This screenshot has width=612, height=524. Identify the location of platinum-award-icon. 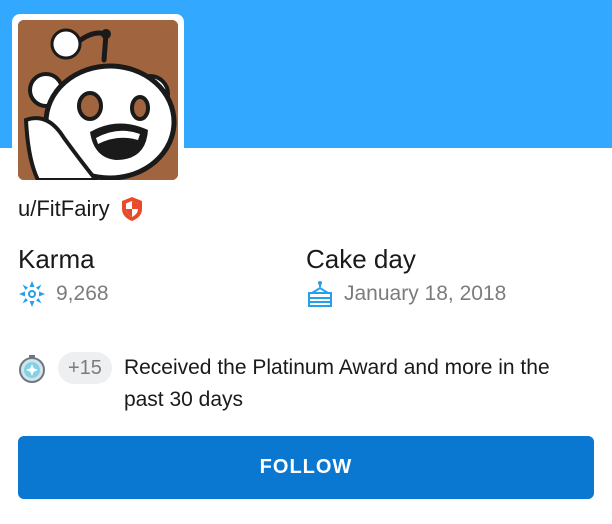
(32, 369).